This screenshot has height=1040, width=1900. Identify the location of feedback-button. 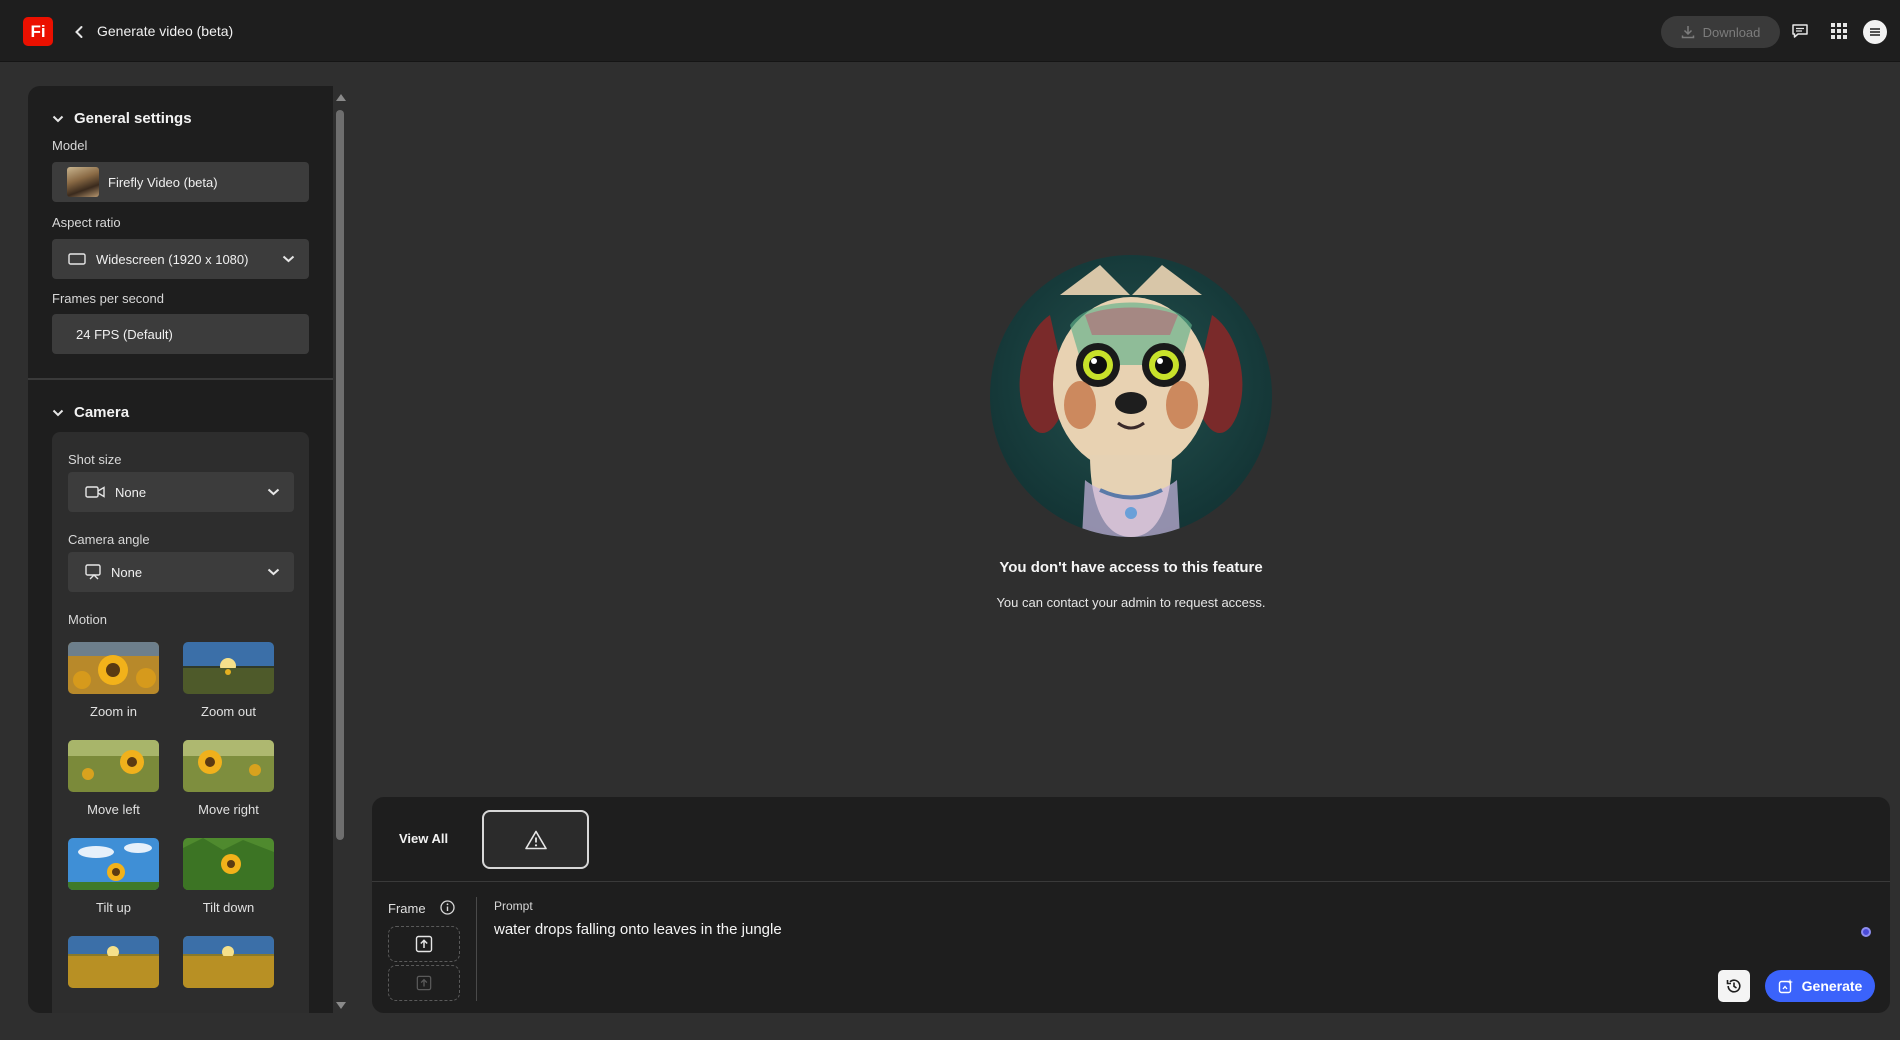
(1800, 31).